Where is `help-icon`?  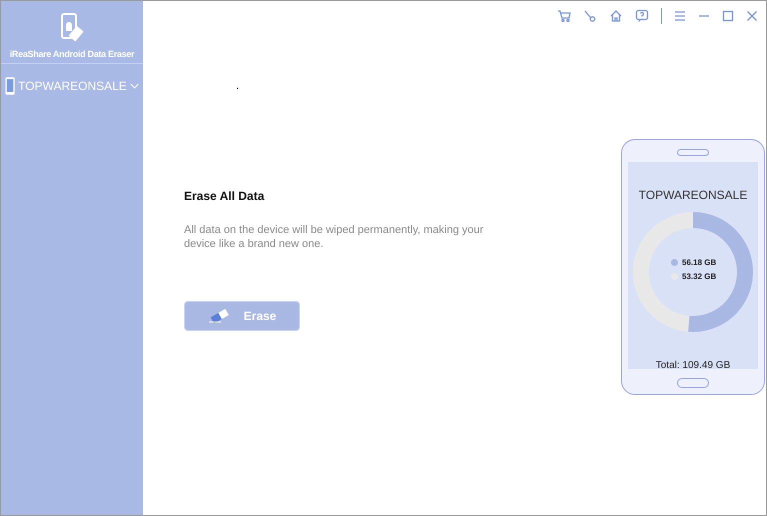 help-icon is located at coordinates (642, 16).